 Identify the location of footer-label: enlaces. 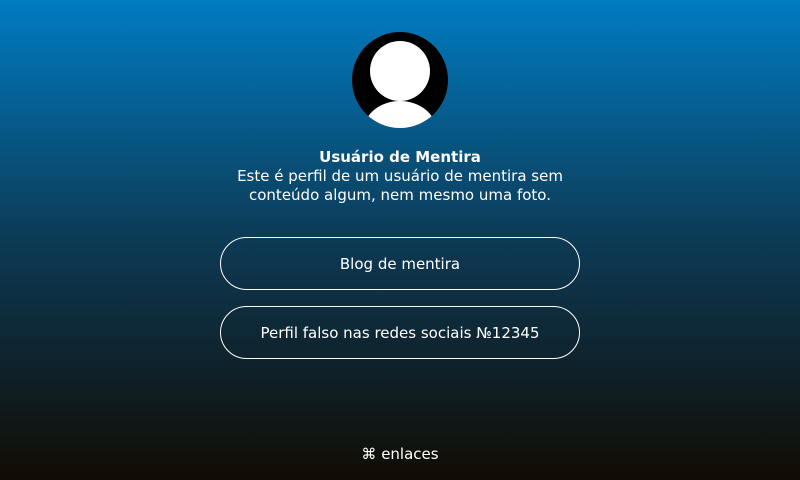
(410, 454).